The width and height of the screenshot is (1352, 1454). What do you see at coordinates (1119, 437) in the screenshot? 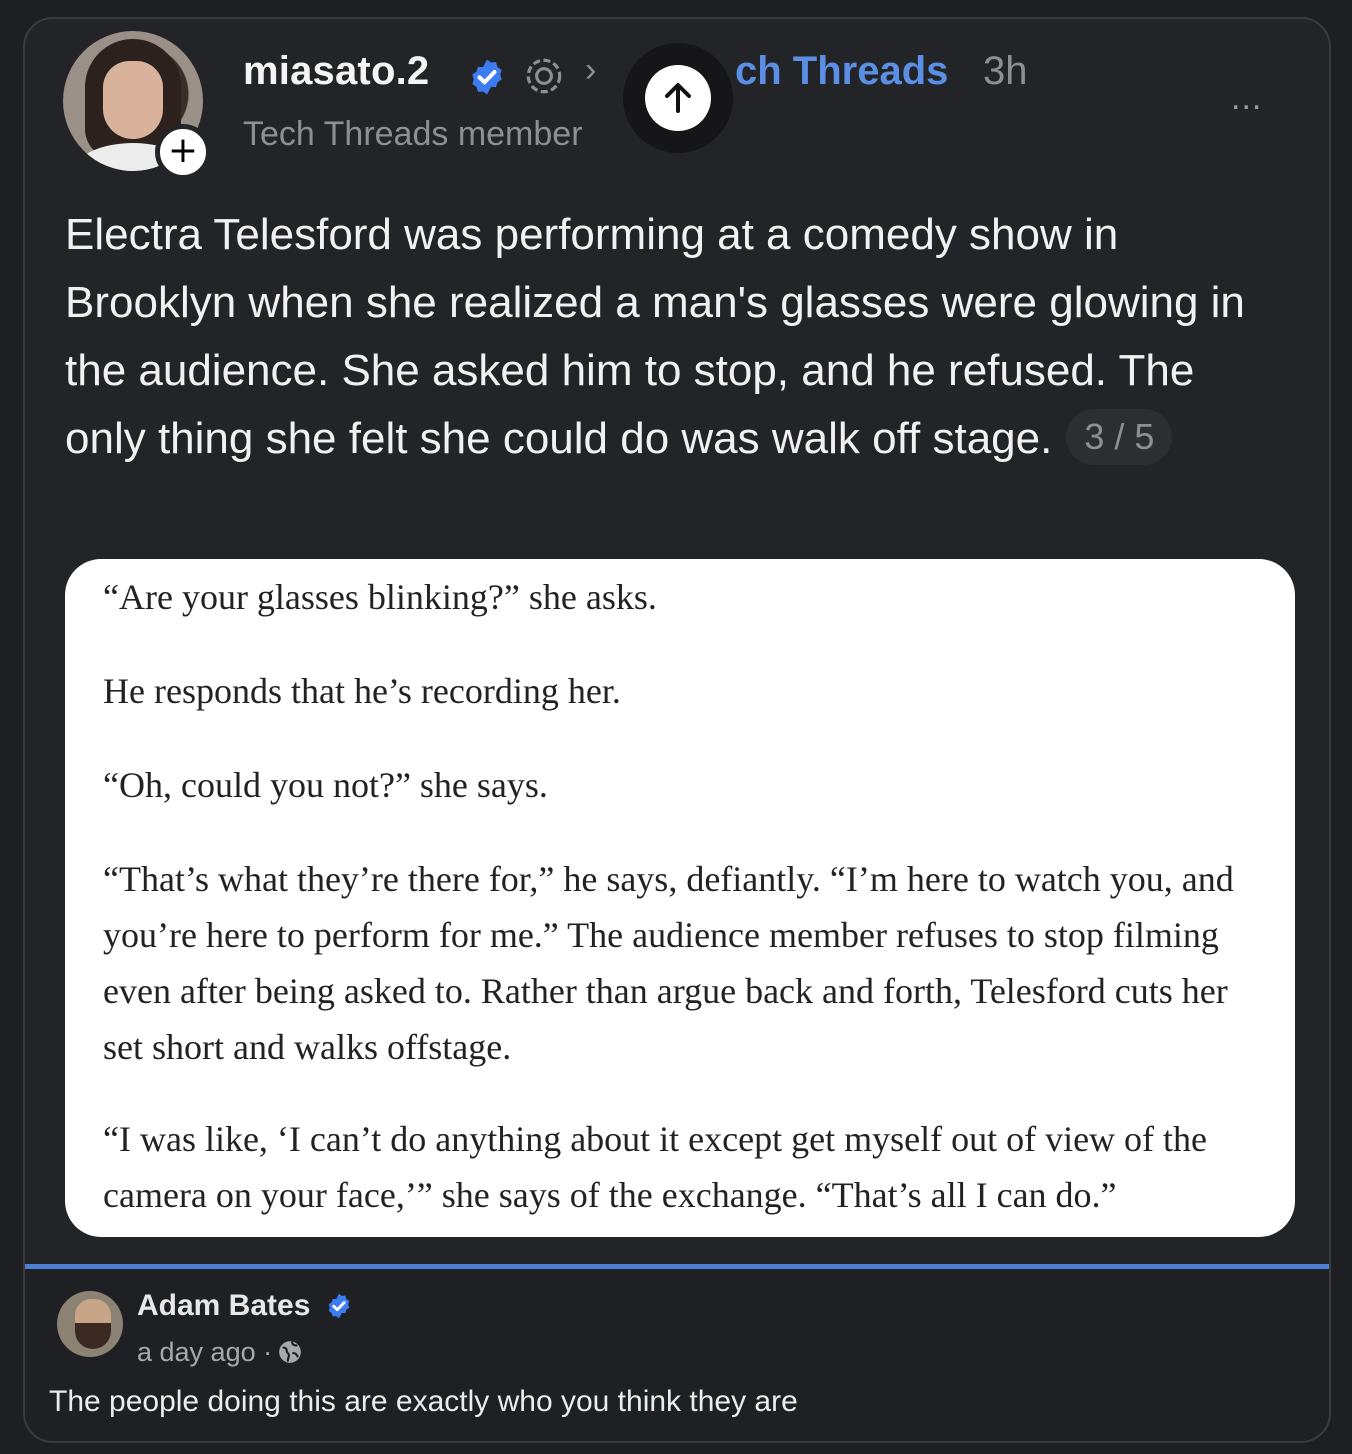
I see `page-counter-badge: 3 / 5` at bounding box center [1119, 437].